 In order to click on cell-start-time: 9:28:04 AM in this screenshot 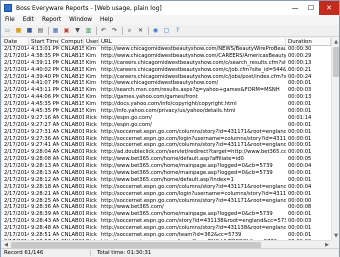, I will do `click(45, 152)`.